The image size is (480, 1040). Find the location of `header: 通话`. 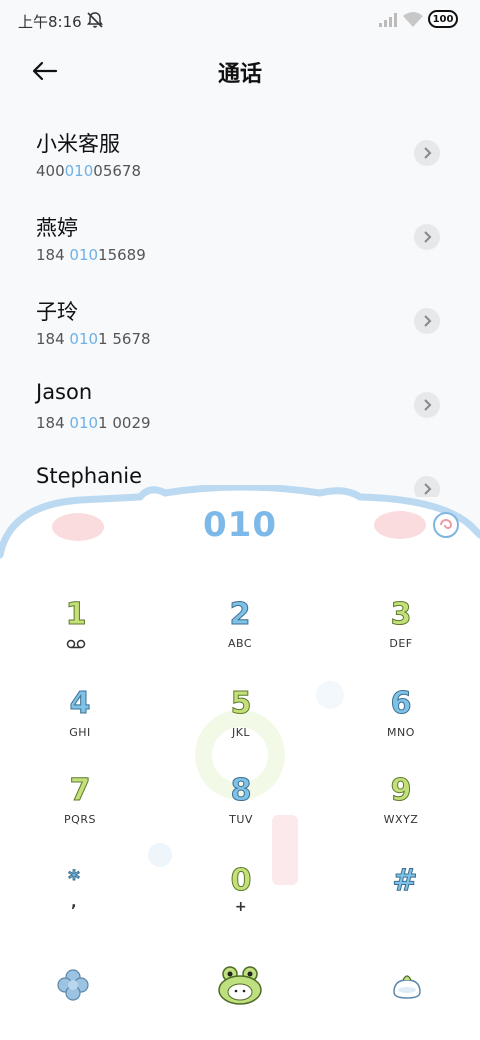

header: 通话 is located at coordinates (240, 72).